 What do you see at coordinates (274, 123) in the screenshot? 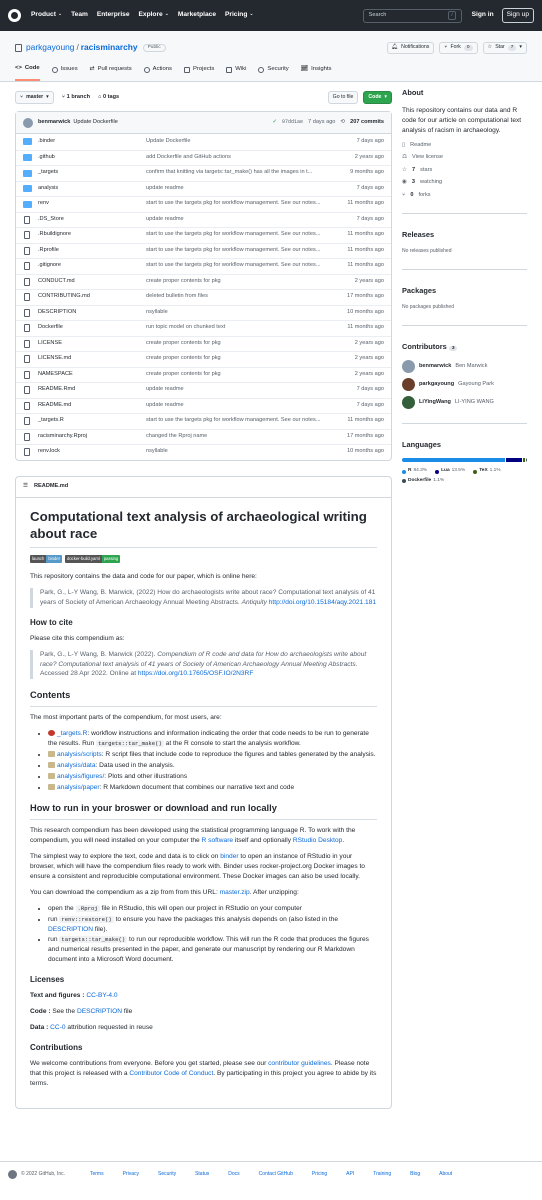
I see `check-icon: ✓` at bounding box center [274, 123].